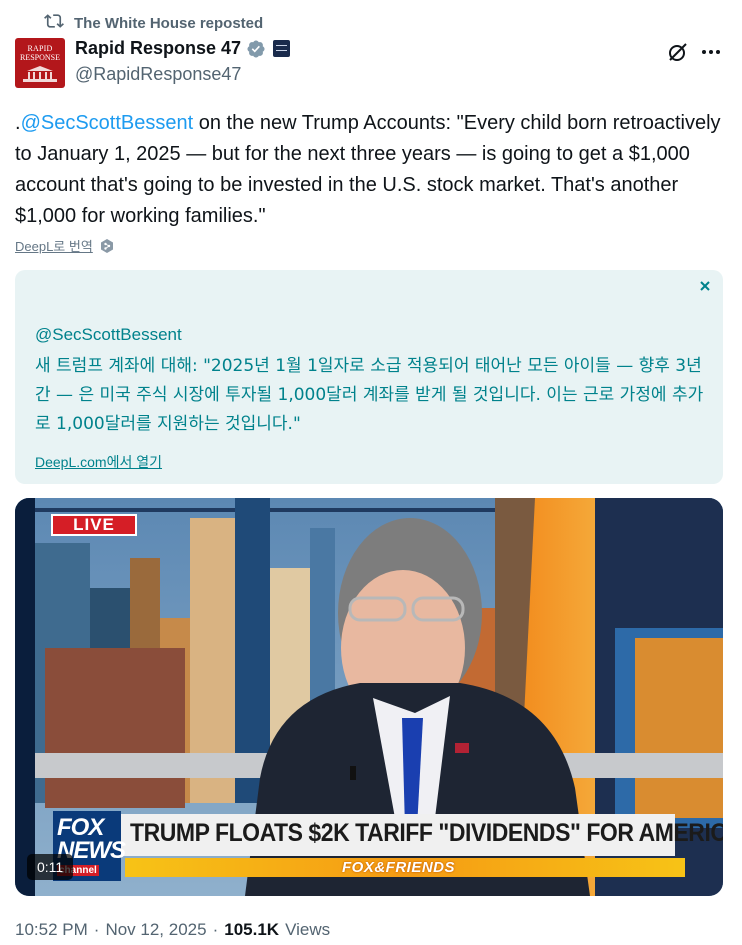  I want to click on repost-indicator: The White House reposted, so click(153, 23).